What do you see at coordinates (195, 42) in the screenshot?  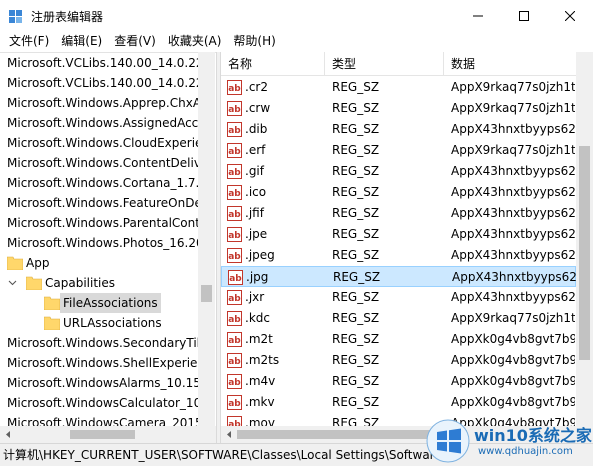 I see `menu-favorites: 收藏夹(A)` at bounding box center [195, 42].